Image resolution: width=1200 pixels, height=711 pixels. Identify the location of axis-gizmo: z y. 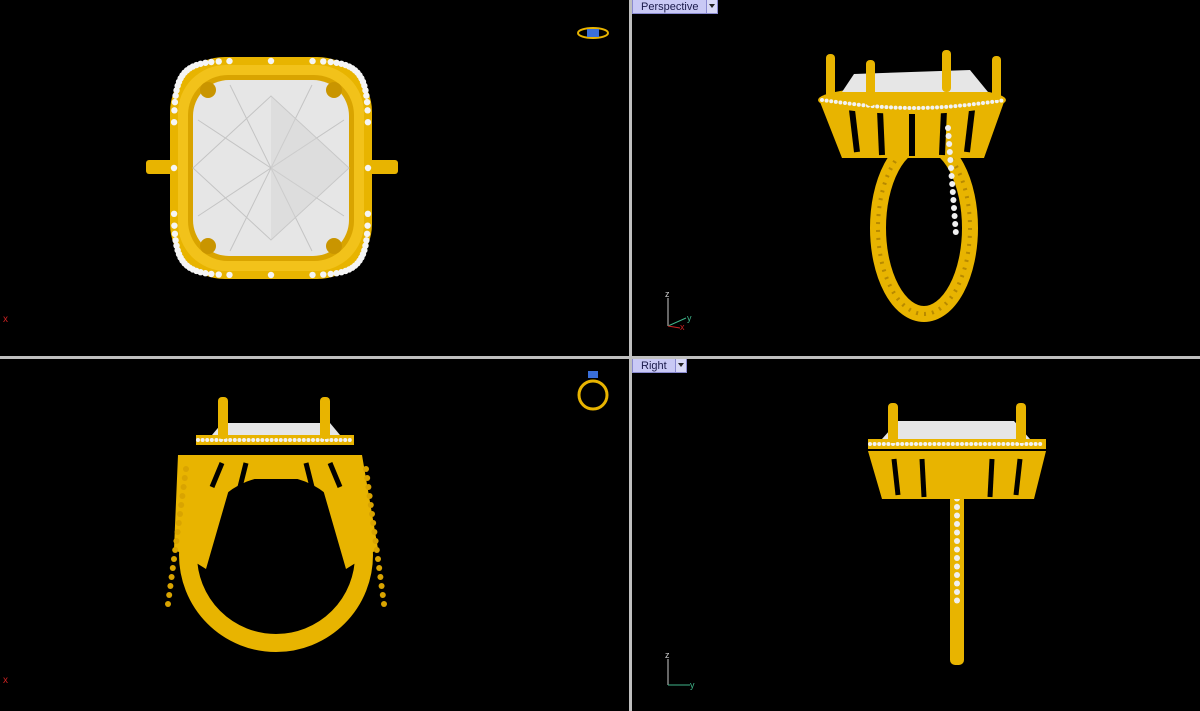
(680, 670).